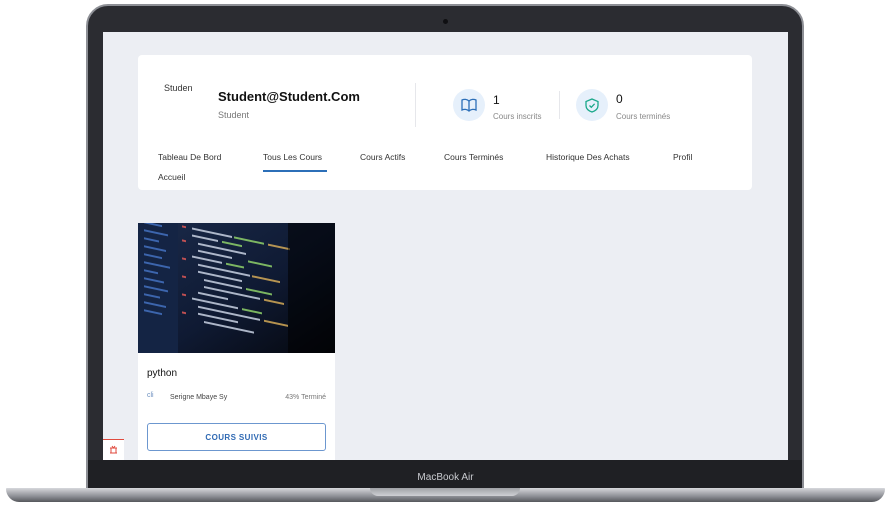  I want to click on completed-count: 0, so click(619, 99).